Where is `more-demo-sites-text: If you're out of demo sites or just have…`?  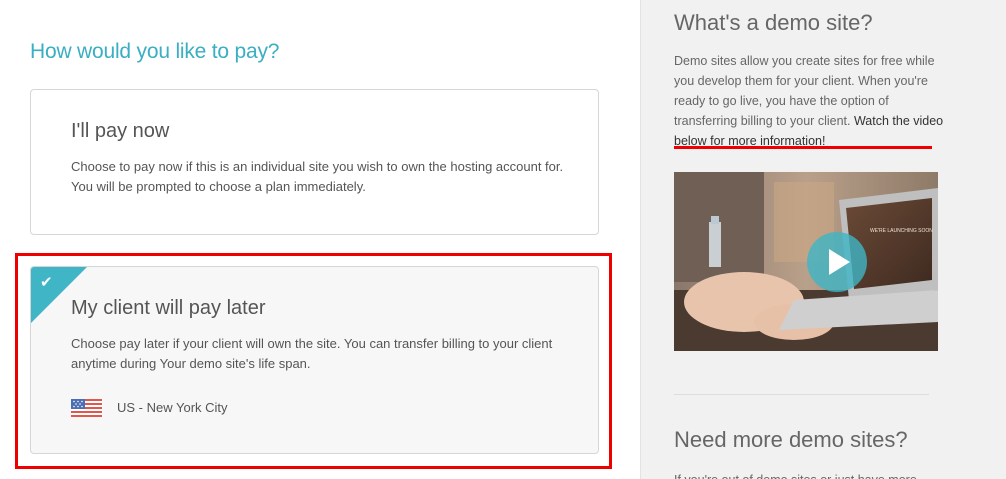
more-demo-sites-text: If you're out of demo sites or just have… is located at coordinates (814, 474).